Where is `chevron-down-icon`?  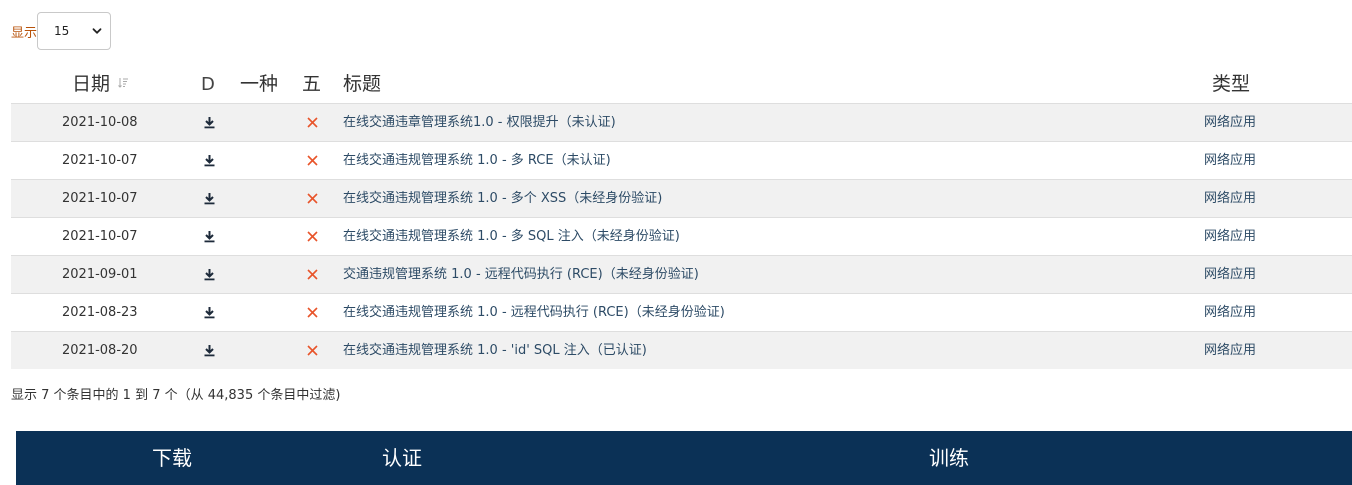
chevron-down-icon is located at coordinates (97, 31).